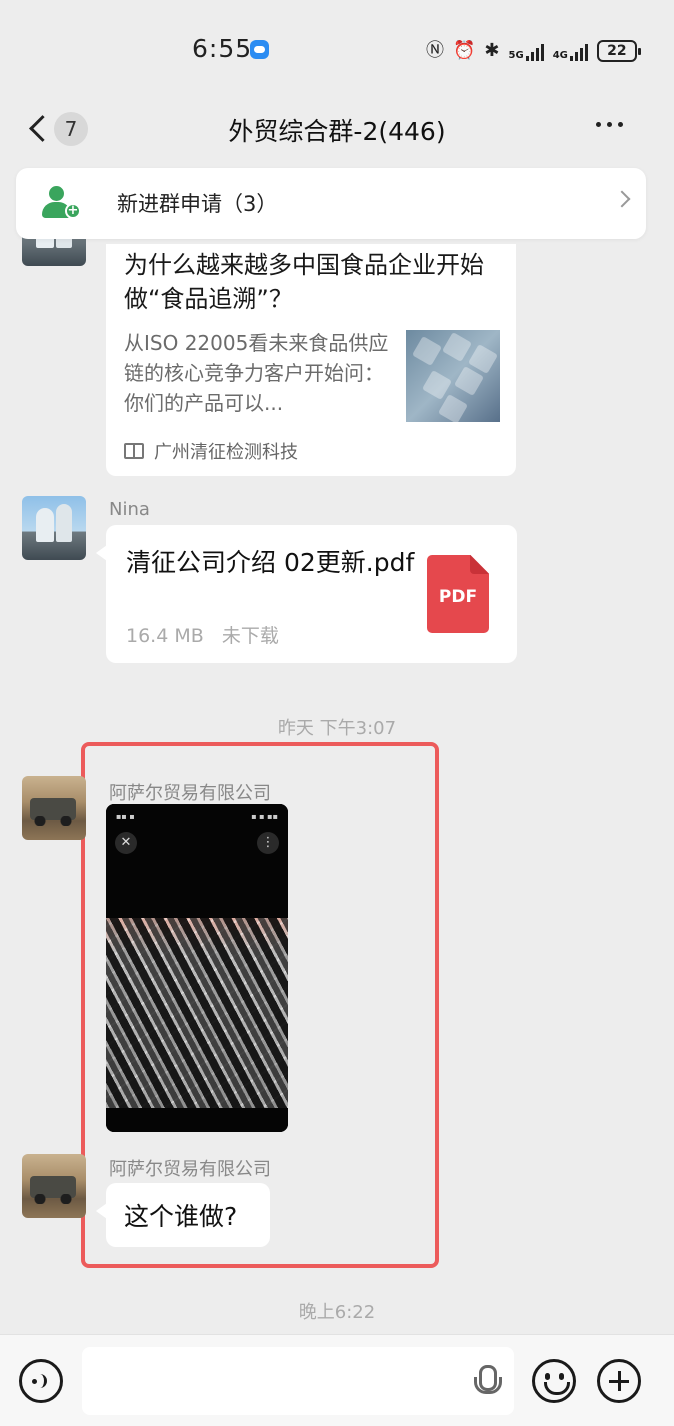  I want to click on more-actions-button, so click(619, 1381).